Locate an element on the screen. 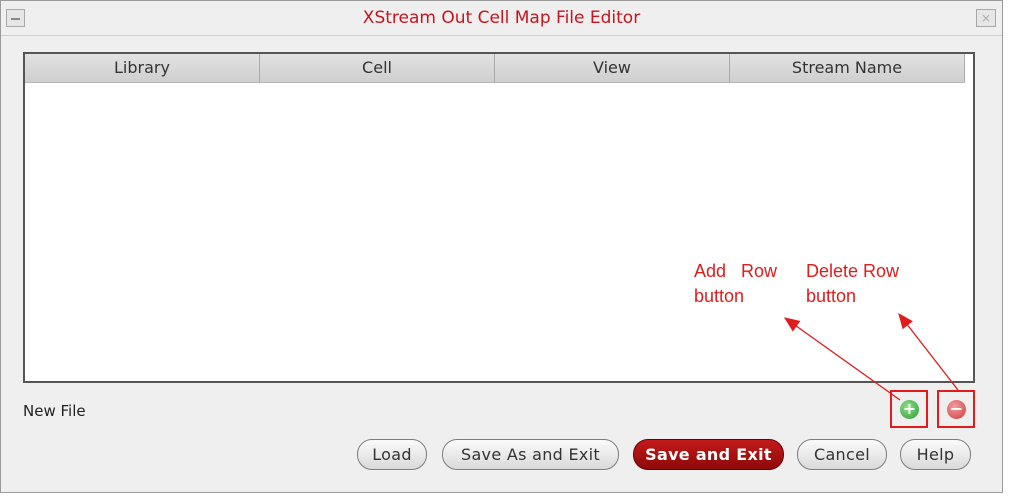  add-row-arrow is located at coordinates (842, 359).